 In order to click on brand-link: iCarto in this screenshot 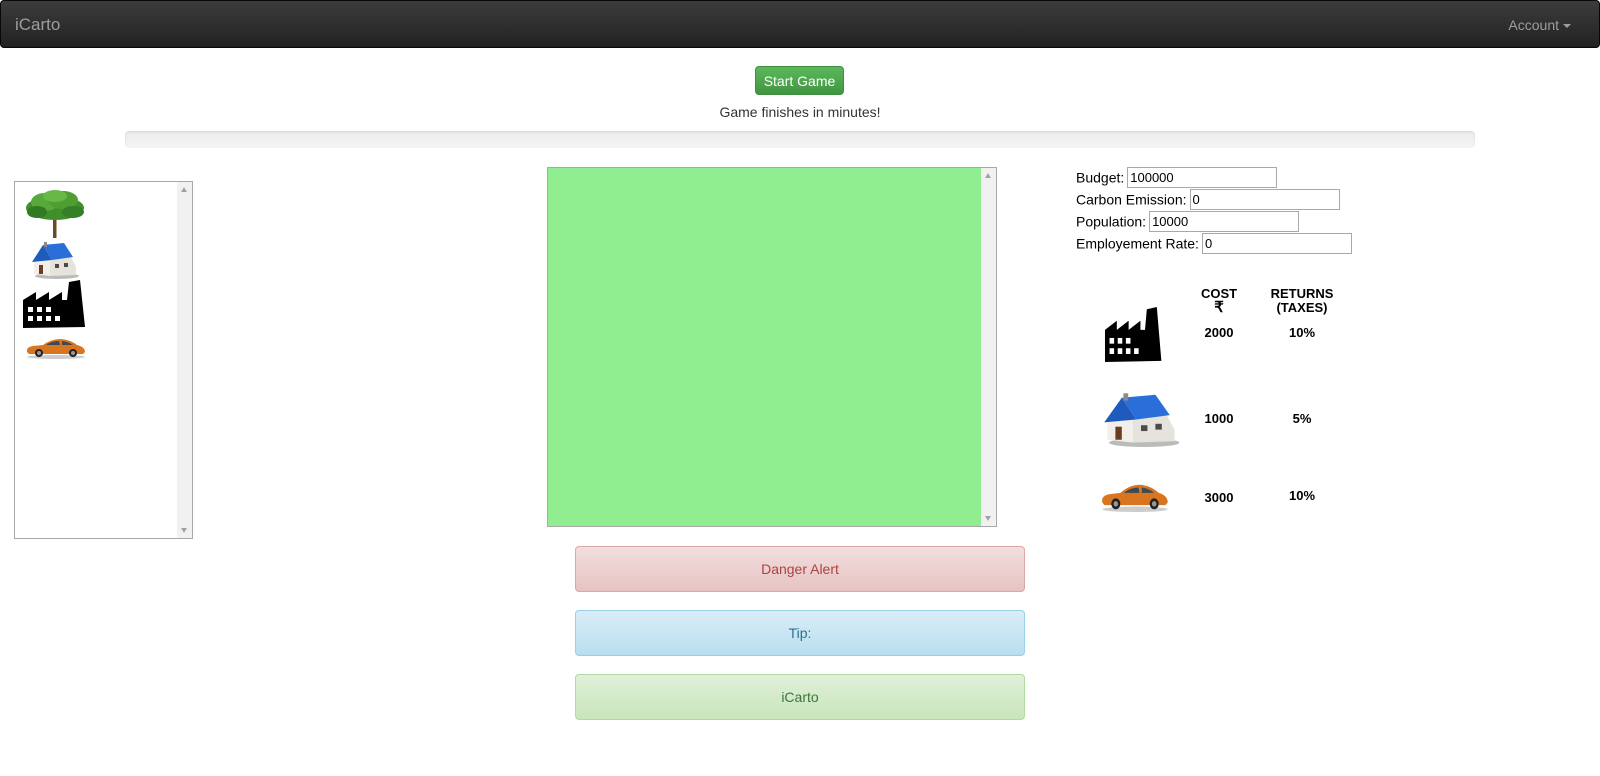, I will do `click(37, 25)`.